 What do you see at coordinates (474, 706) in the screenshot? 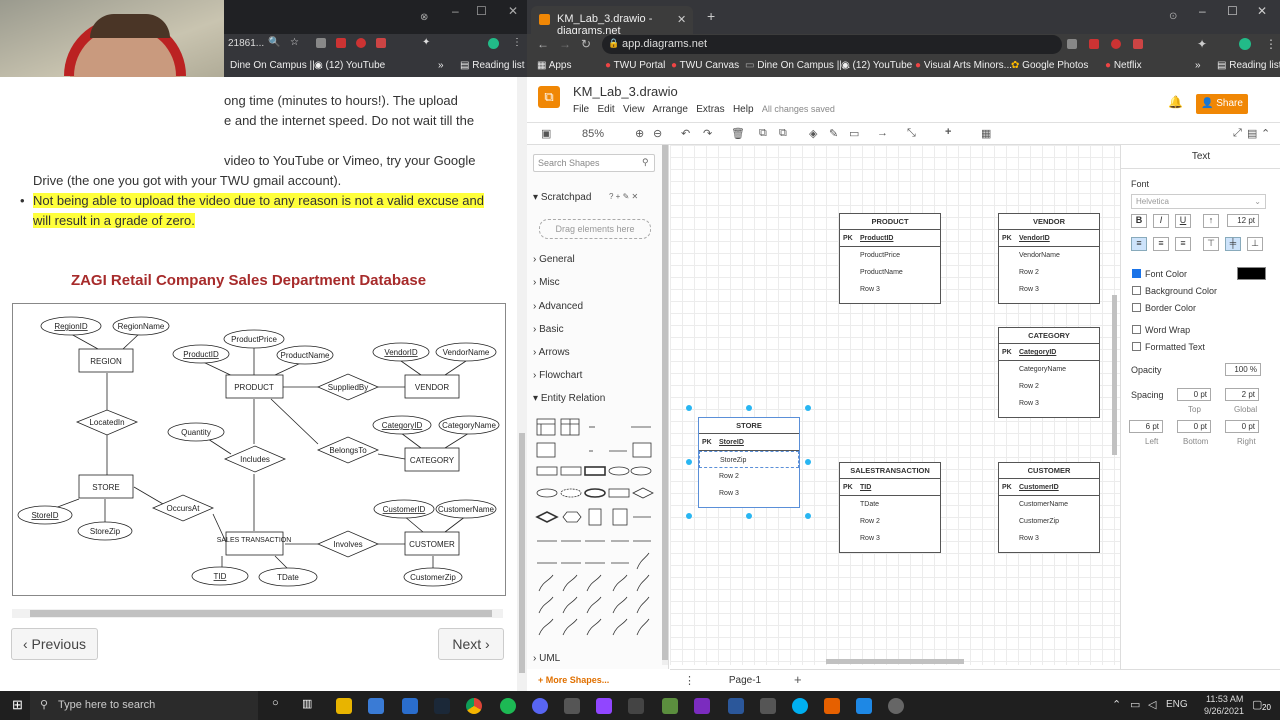
I see `chrome-icon` at bounding box center [474, 706].